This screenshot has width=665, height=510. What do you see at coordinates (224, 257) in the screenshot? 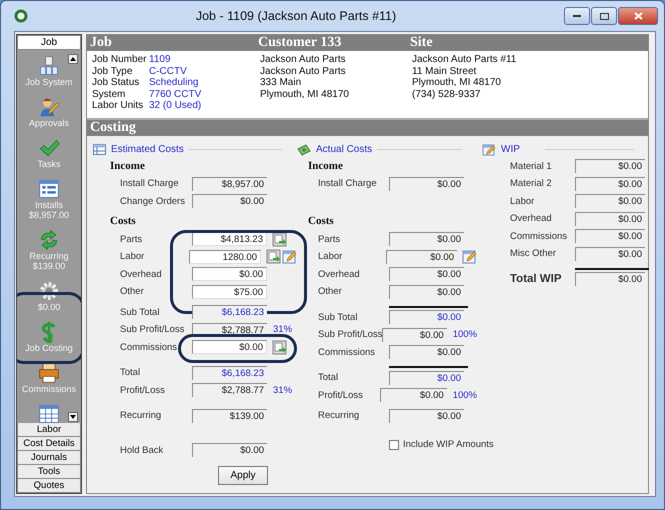
I see `input-field: 1280.00` at bounding box center [224, 257].